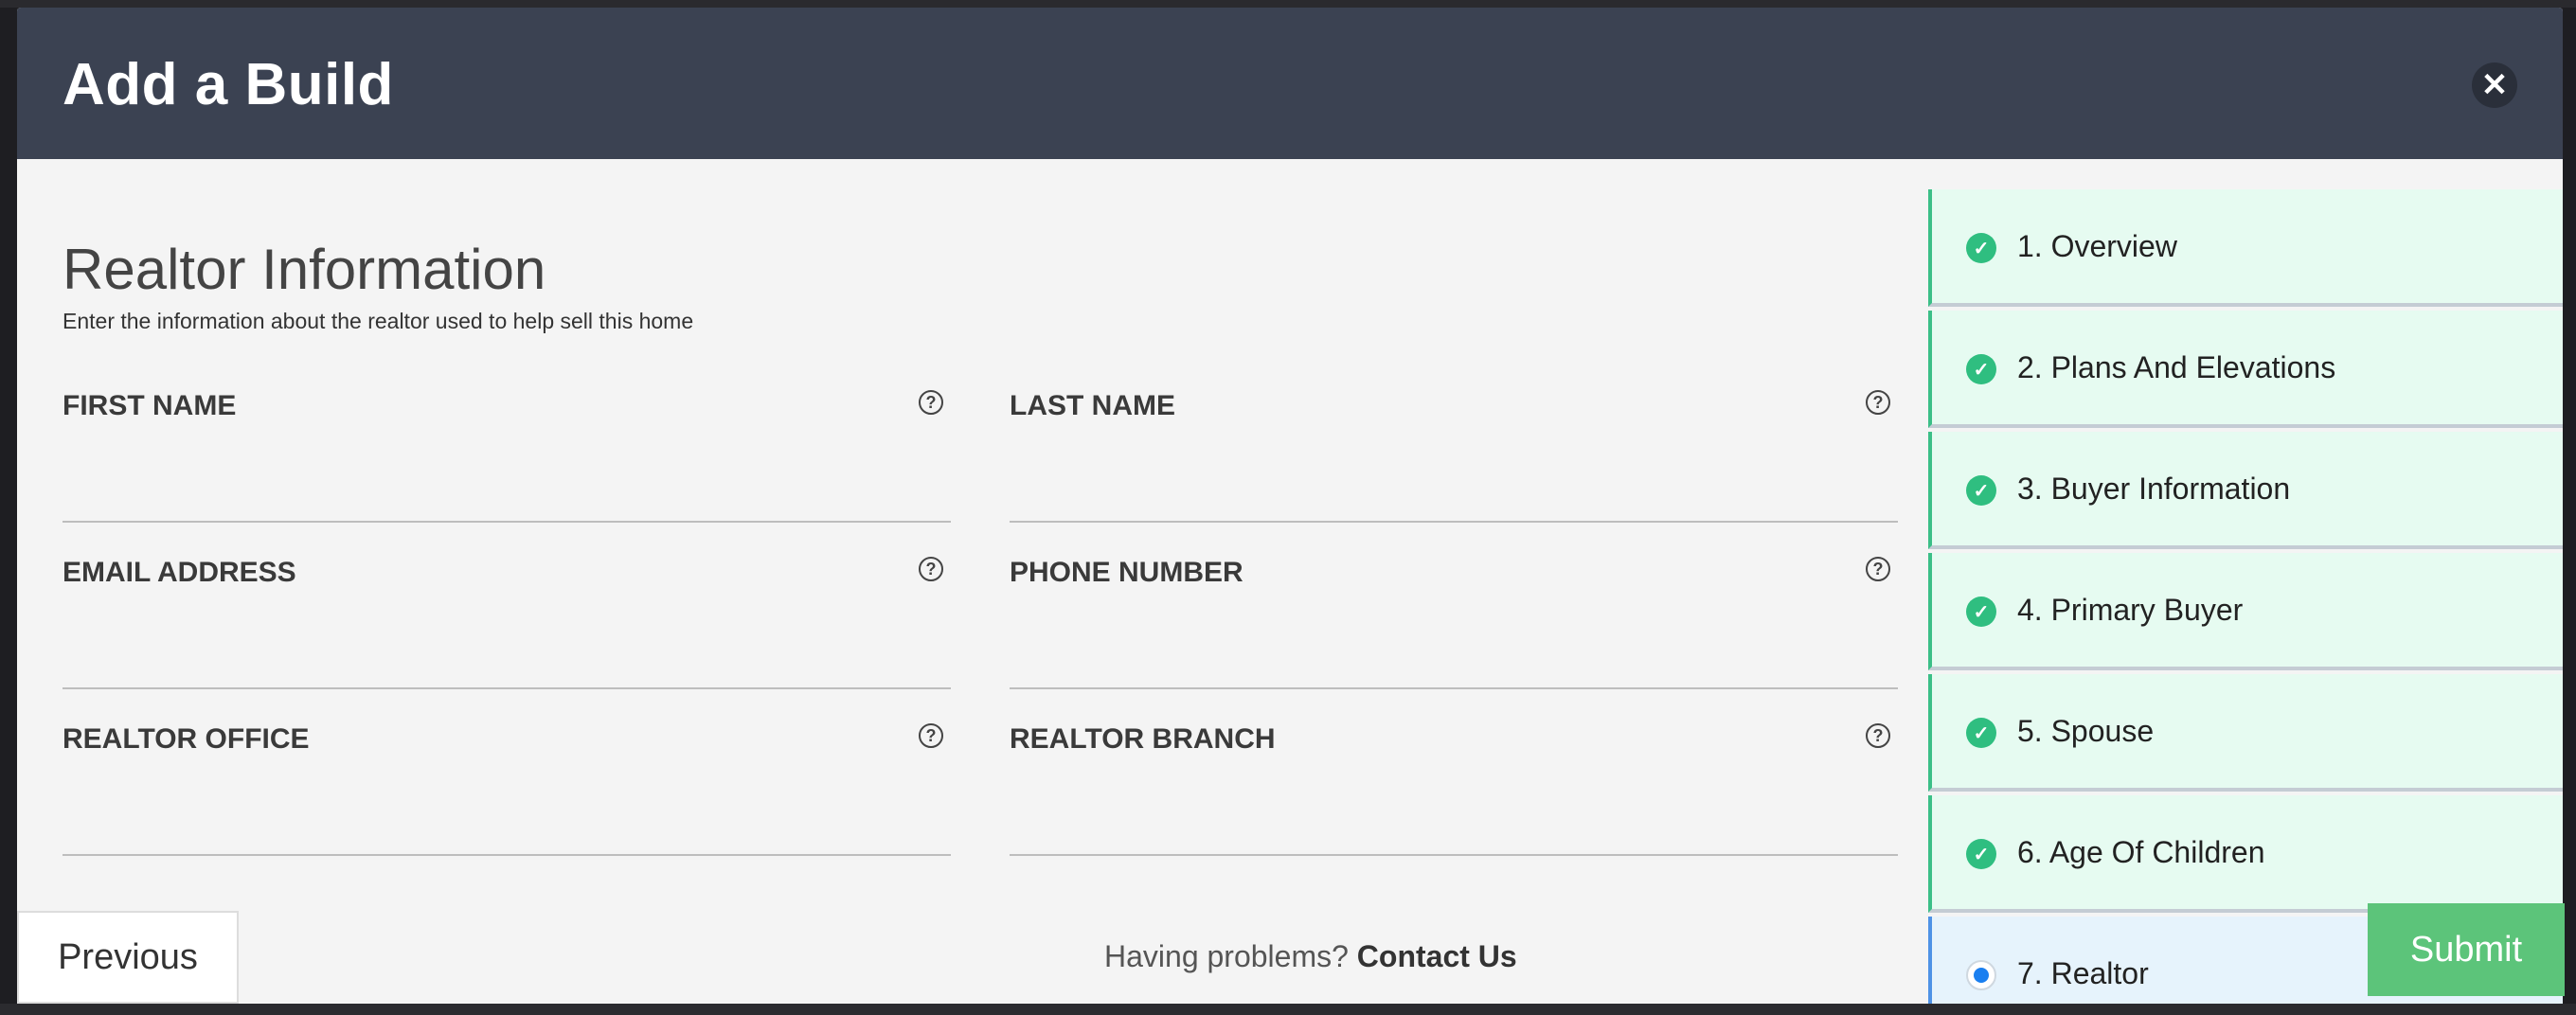 The image size is (2576, 1015). I want to click on step-spouse: ✓ 5. Spouse, so click(2245, 733).